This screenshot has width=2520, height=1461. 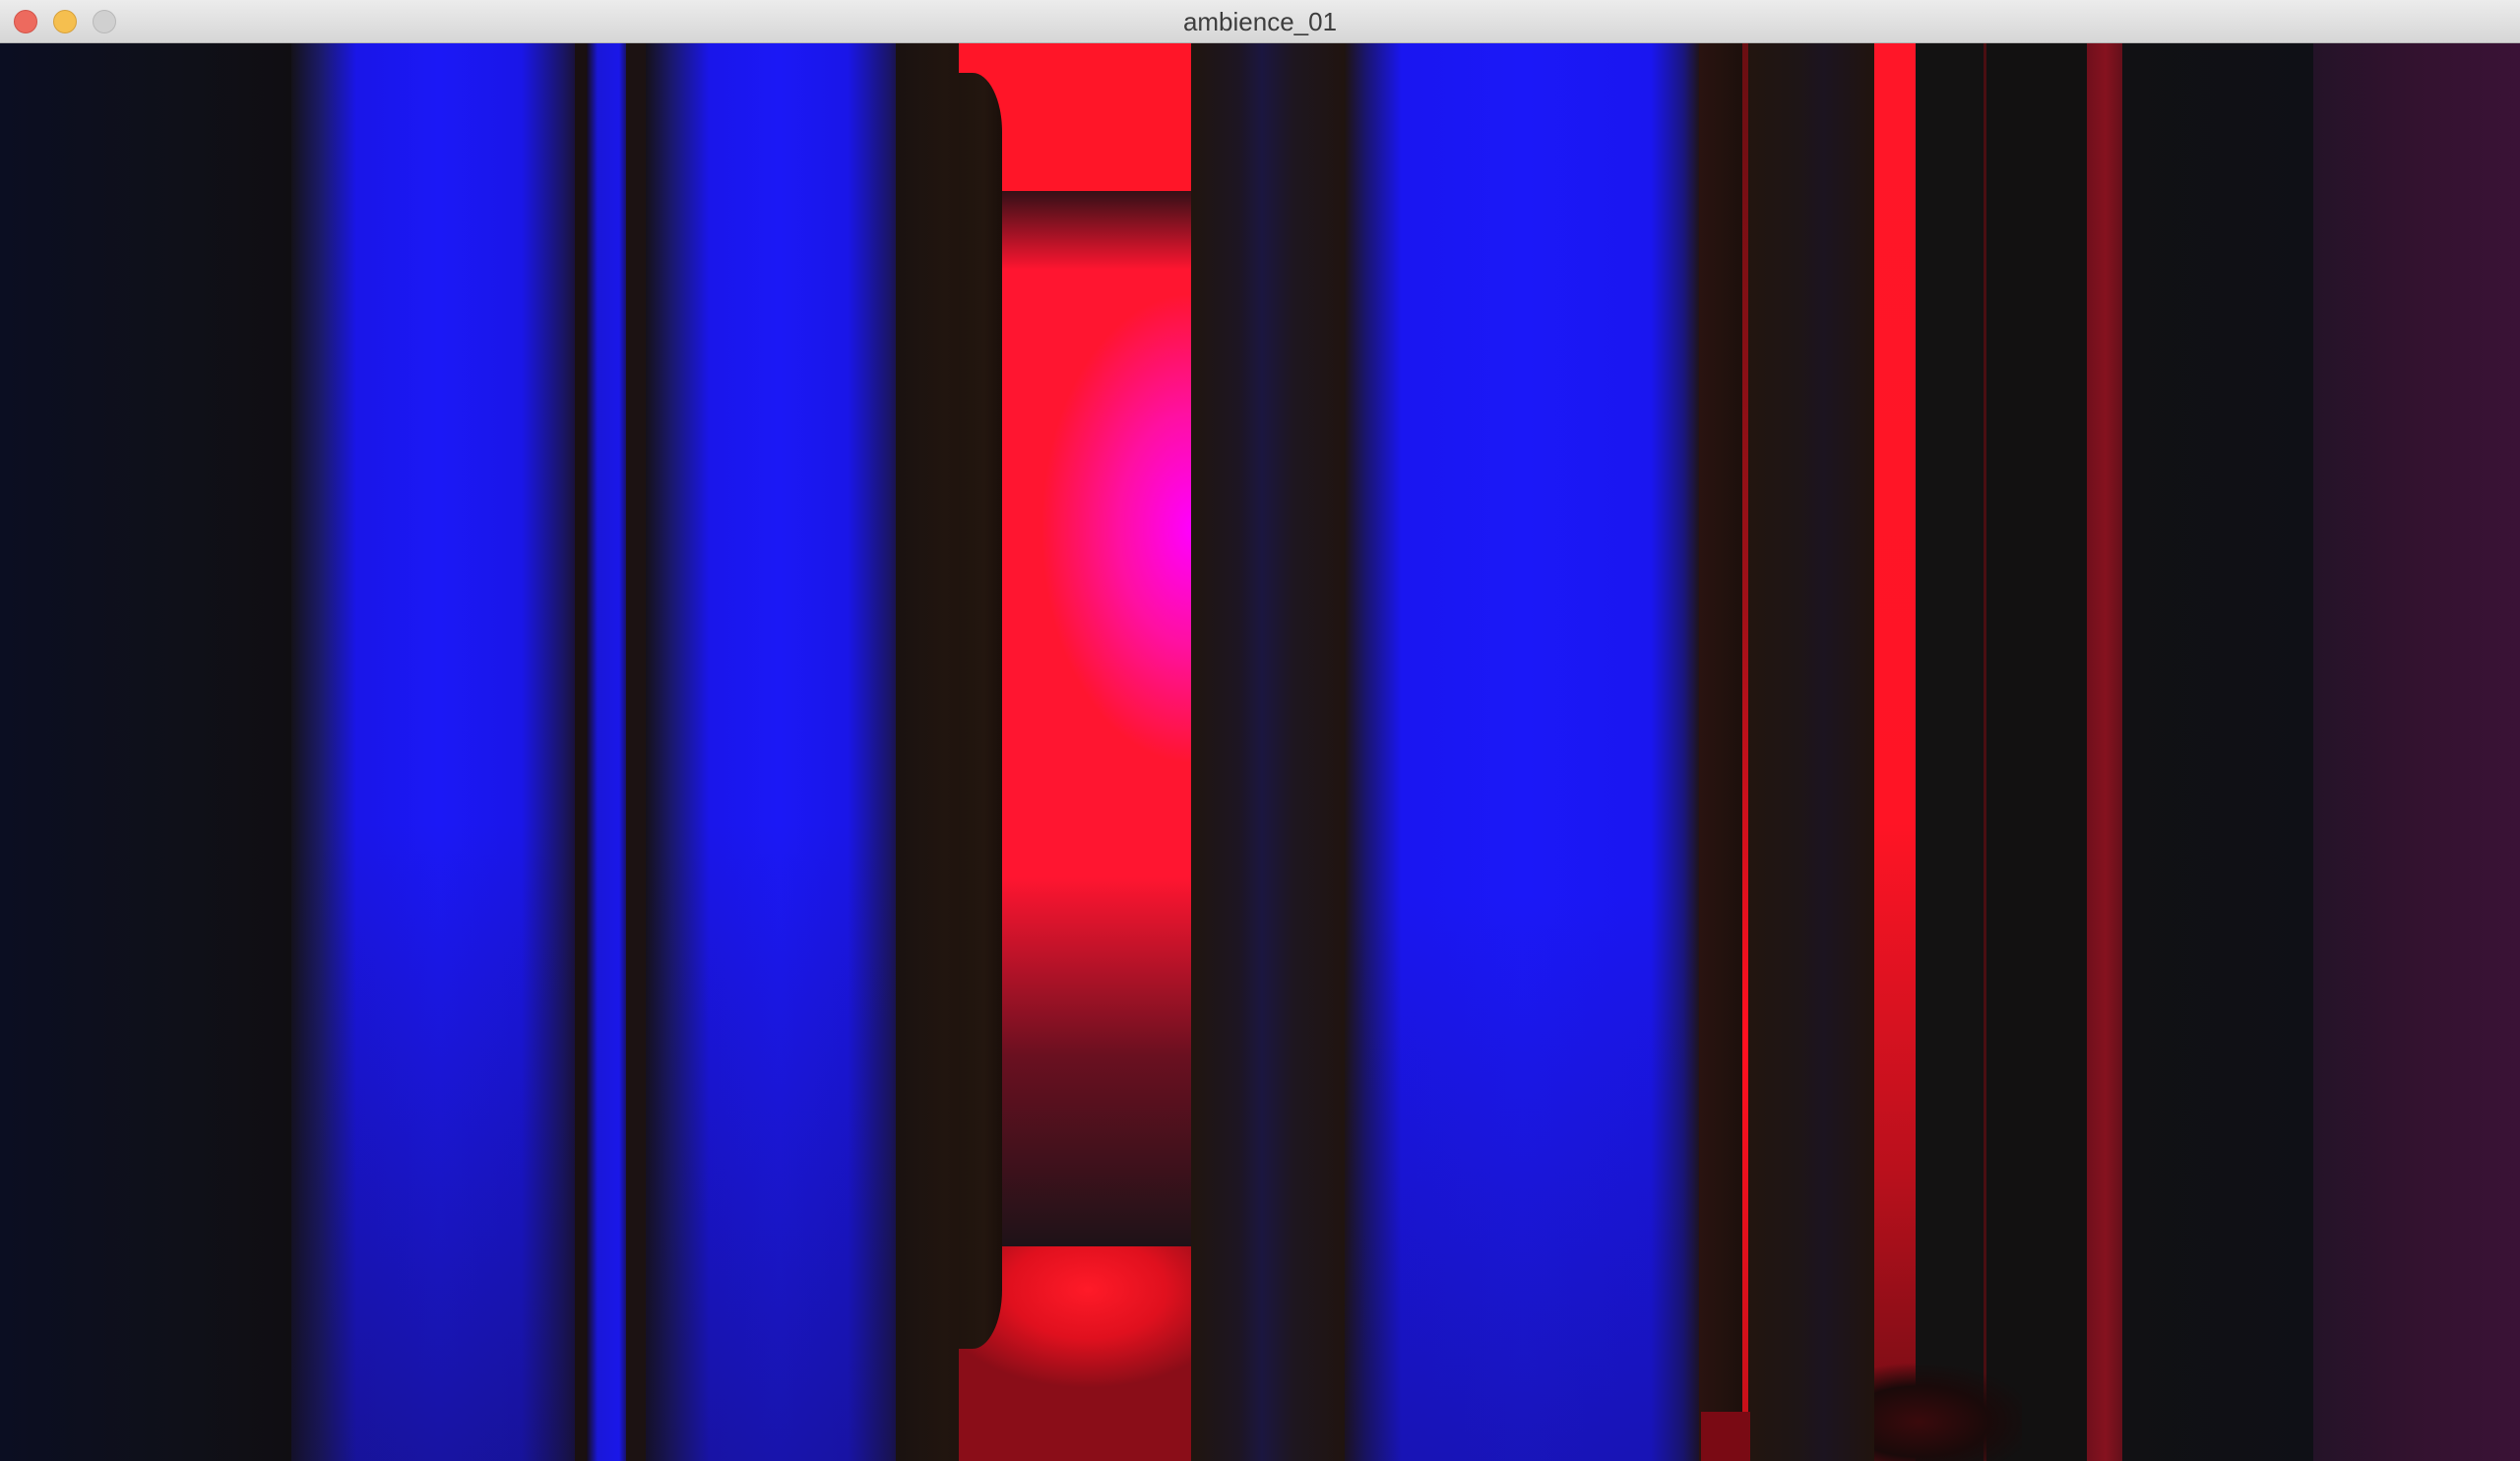 What do you see at coordinates (608, 752) in the screenshot?
I see `blue-strip` at bounding box center [608, 752].